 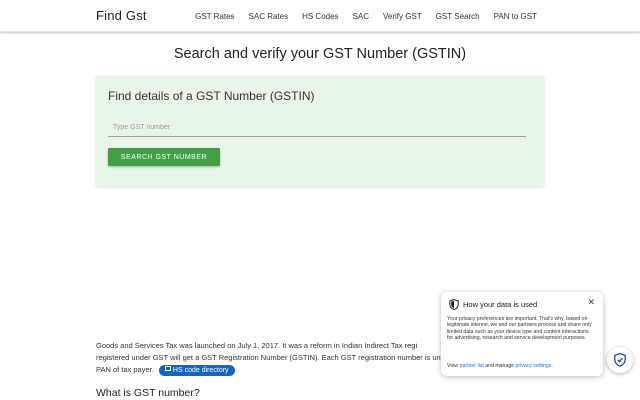 What do you see at coordinates (591, 302) in the screenshot?
I see `close-icon: ✕` at bounding box center [591, 302].